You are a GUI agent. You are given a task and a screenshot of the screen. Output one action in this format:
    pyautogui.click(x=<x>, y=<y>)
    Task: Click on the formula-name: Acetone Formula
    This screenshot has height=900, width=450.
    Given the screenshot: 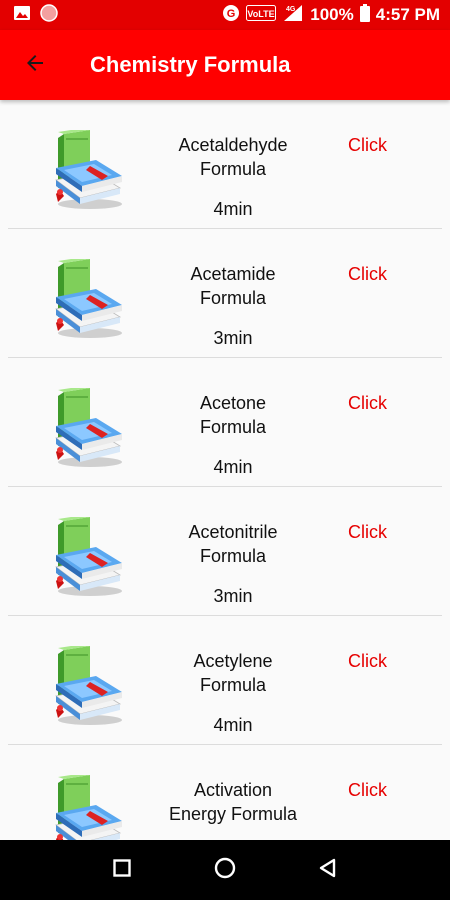 What is the action you would take?
    pyautogui.click(x=233, y=415)
    